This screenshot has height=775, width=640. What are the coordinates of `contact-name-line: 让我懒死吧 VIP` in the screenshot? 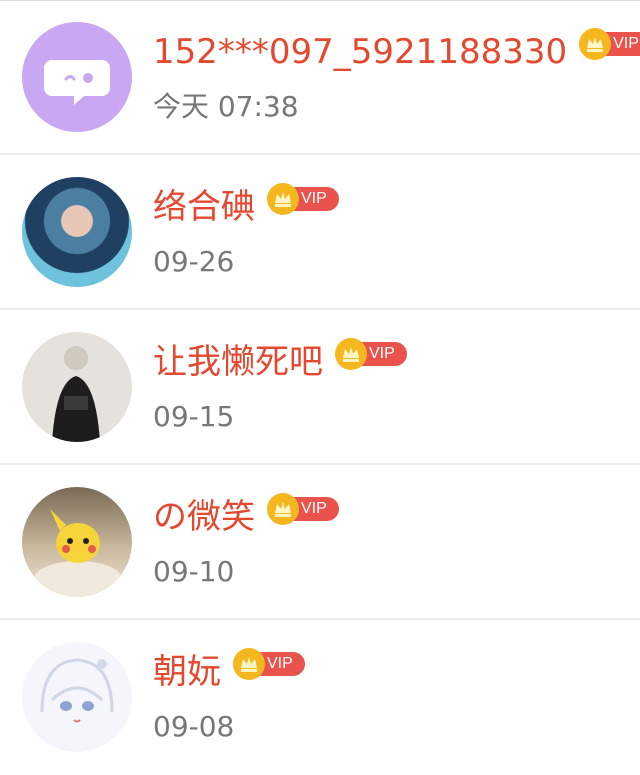 It's located at (280, 361).